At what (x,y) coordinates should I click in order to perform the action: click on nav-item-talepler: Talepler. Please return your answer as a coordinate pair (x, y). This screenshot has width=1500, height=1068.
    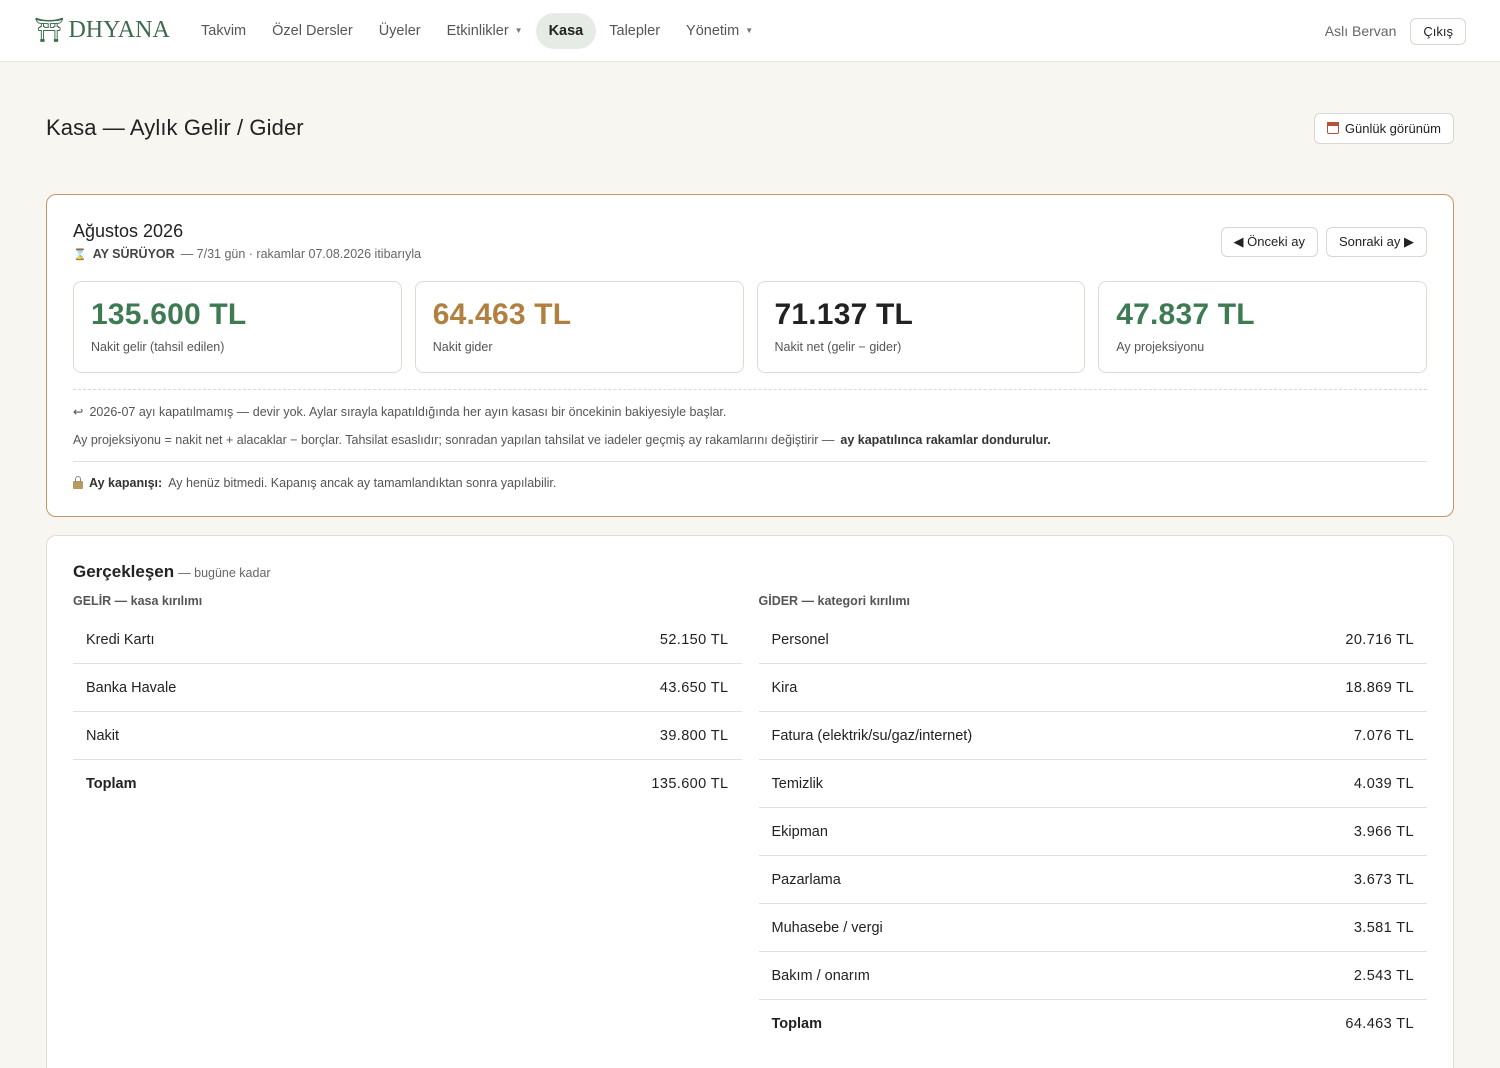
    Looking at the image, I should click on (634, 31).